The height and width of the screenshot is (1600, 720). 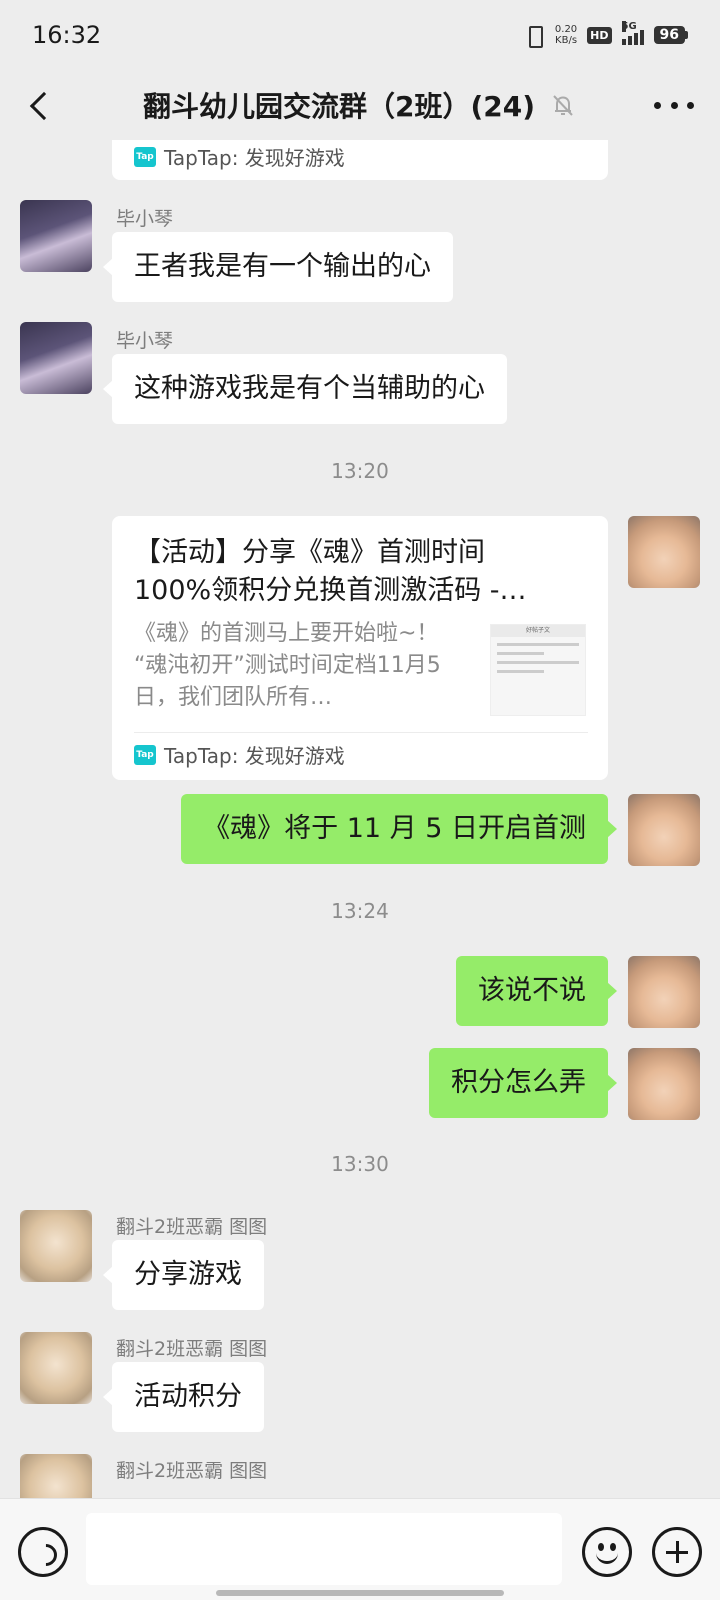 What do you see at coordinates (278, 267) in the screenshot?
I see `message-bubble: 王者我是有一个输出的心` at bounding box center [278, 267].